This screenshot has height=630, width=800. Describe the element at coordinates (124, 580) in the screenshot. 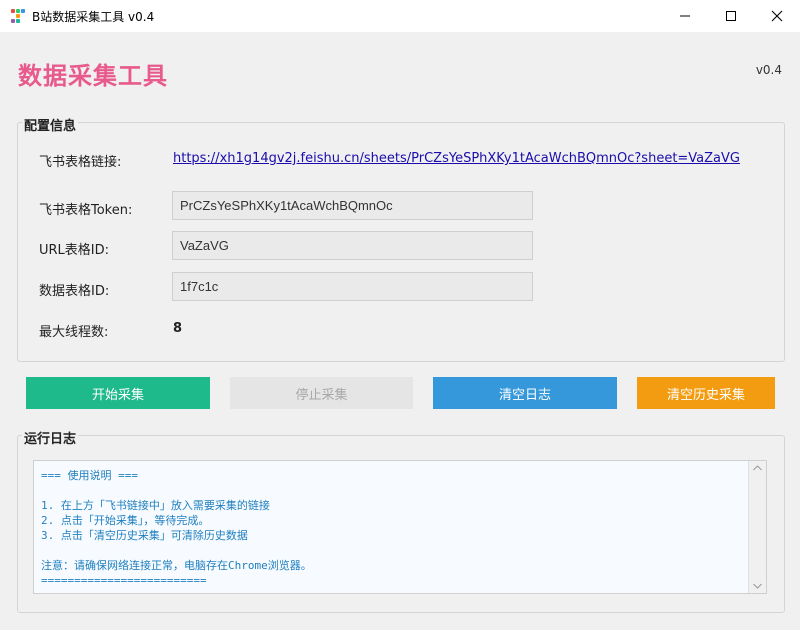

I see `log-line: =========================` at that location.